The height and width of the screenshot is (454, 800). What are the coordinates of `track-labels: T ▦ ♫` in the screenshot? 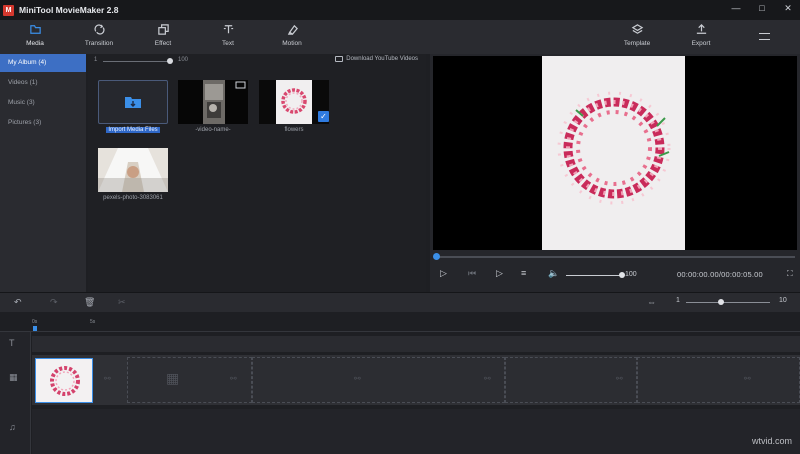 It's located at (15, 393).